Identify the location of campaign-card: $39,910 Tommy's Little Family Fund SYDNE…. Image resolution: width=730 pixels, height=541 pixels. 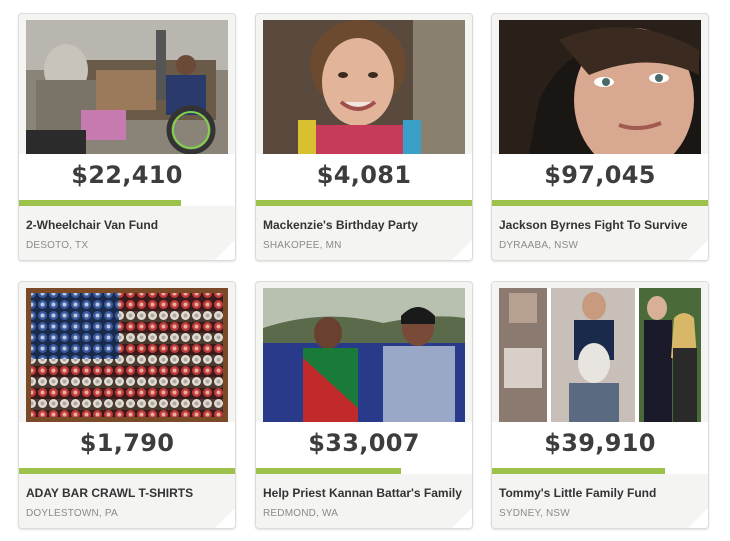
(600, 405).